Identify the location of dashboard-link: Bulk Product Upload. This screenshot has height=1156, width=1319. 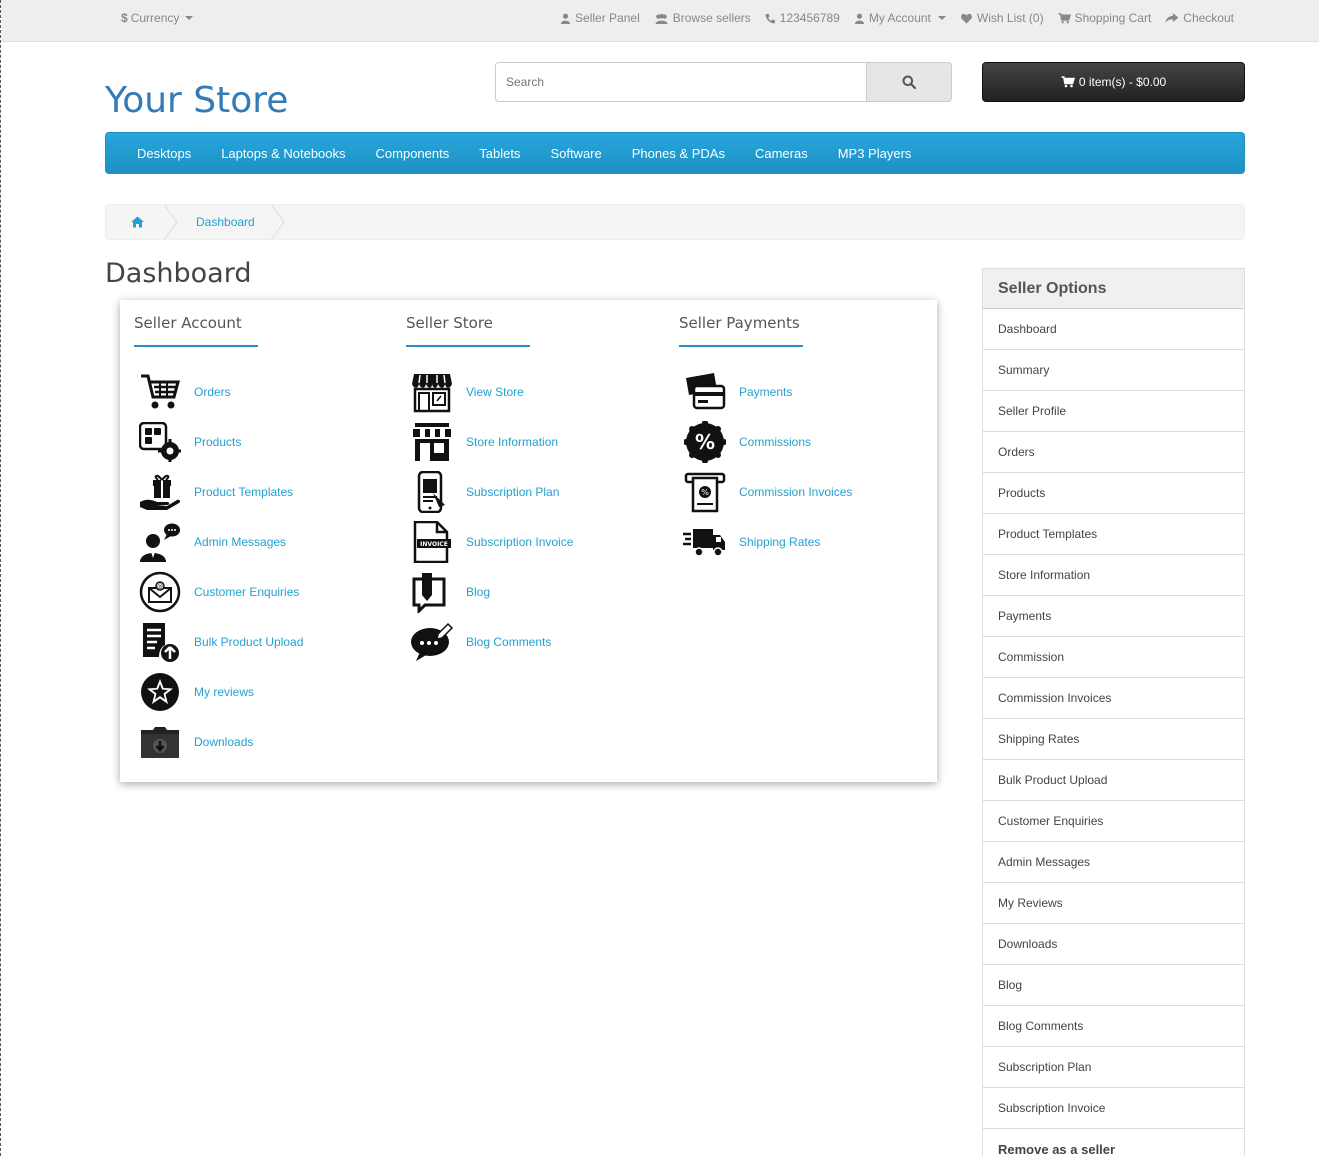
(248, 642).